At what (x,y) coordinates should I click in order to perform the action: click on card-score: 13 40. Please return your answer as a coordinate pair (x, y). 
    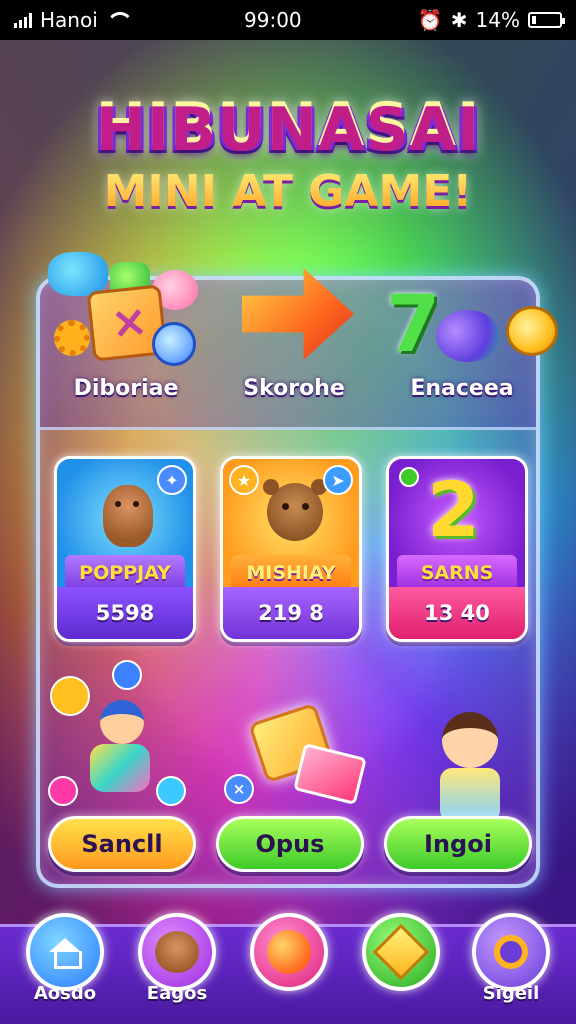
    Looking at the image, I should click on (457, 613).